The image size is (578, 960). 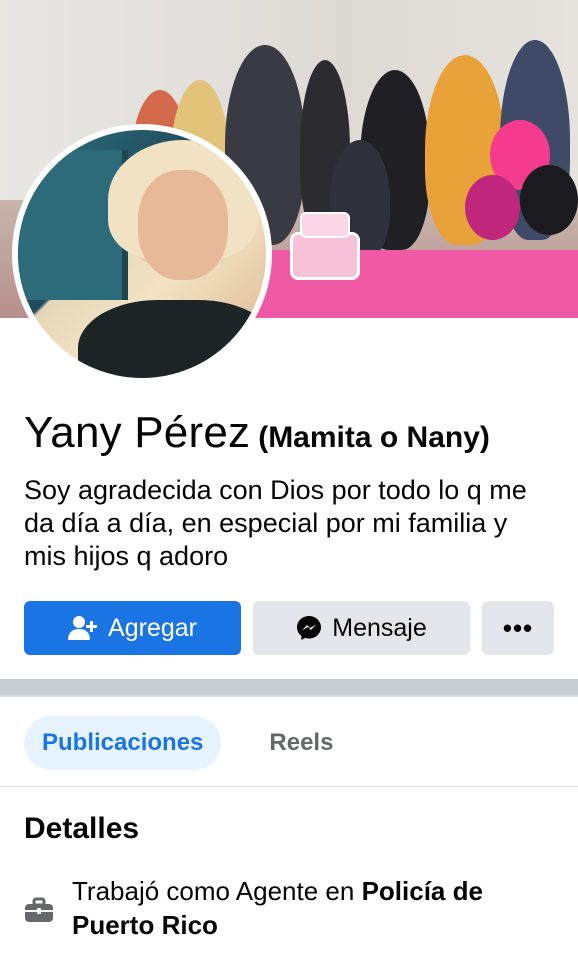 What do you see at coordinates (325, 256) in the screenshot?
I see `cover-cake` at bounding box center [325, 256].